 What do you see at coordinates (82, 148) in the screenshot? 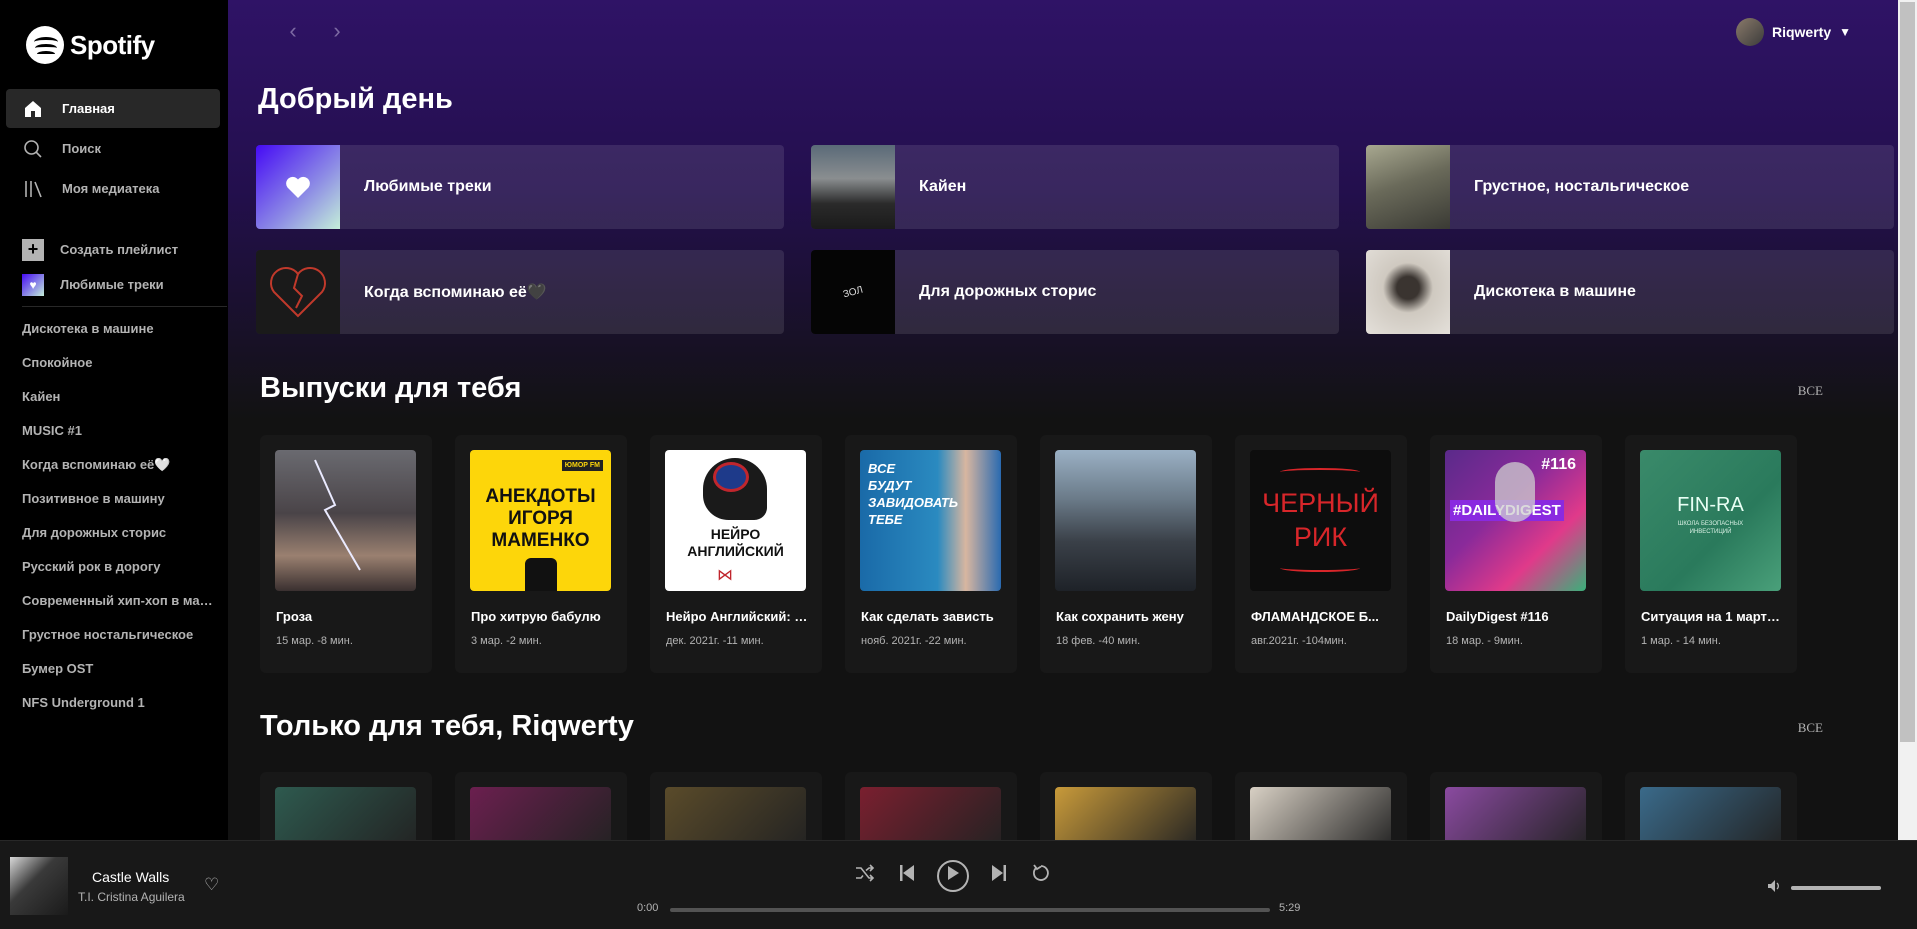
I see `nav-search-label: Поиск` at bounding box center [82, 148].